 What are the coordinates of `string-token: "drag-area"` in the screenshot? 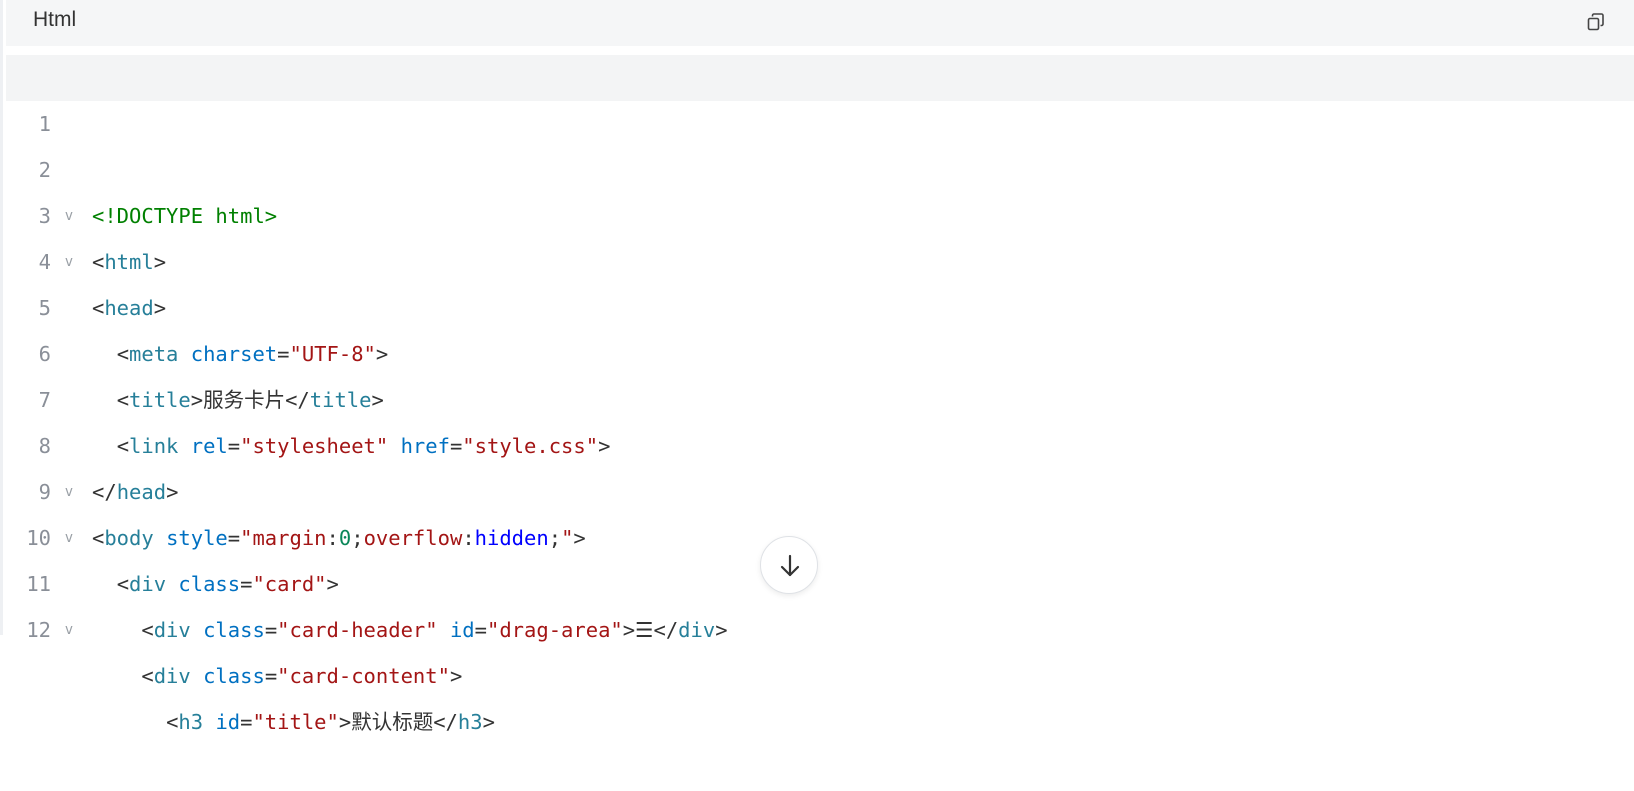 It's located at (554, 630).